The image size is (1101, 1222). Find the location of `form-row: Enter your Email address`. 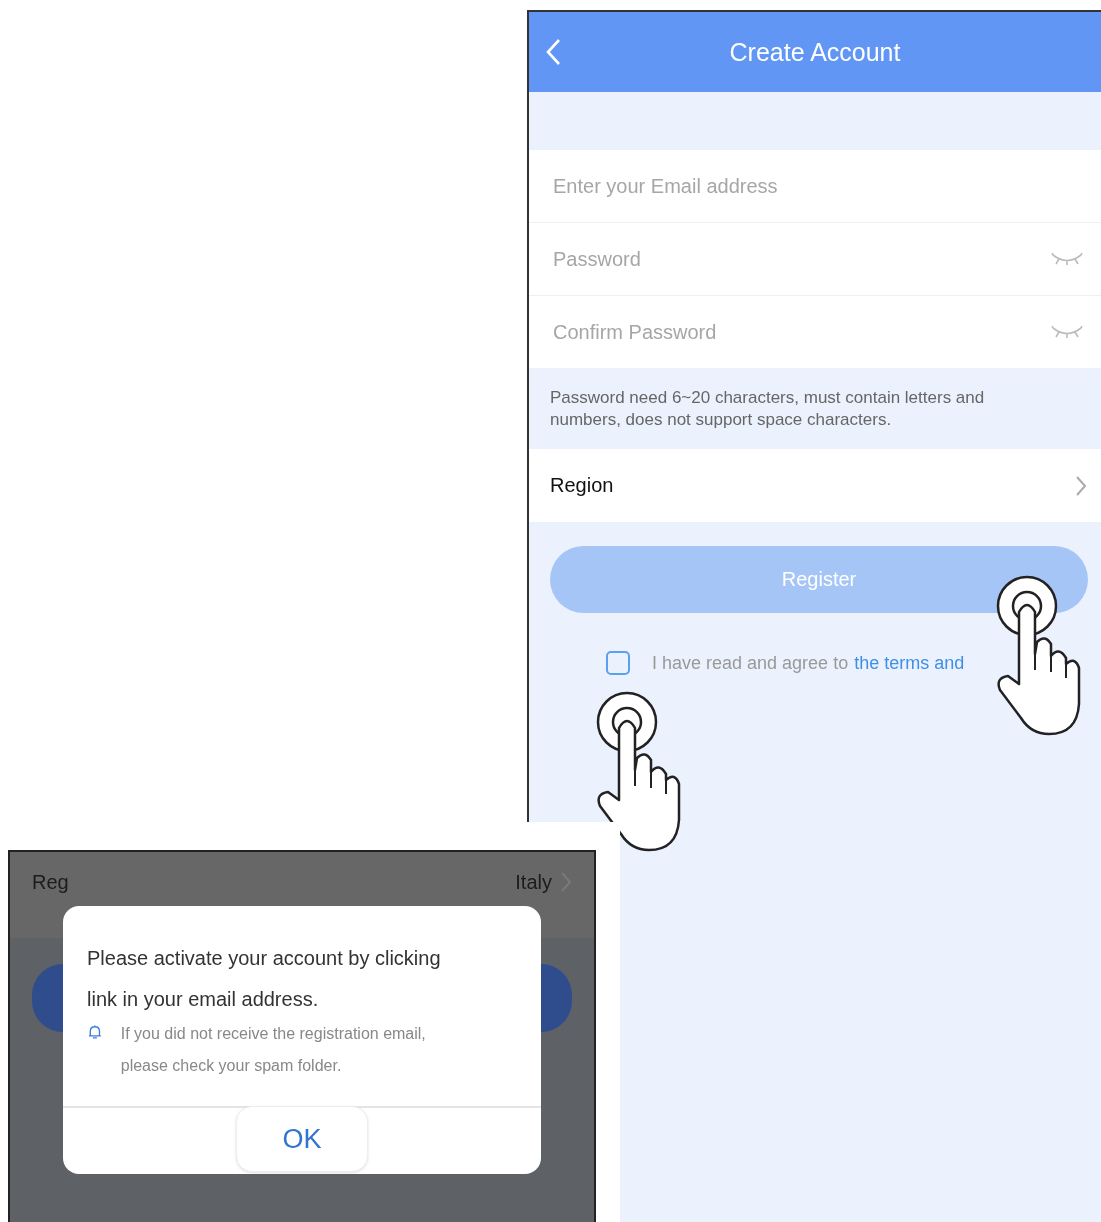

form-row: Enter your Email address is located at coordinates (815, 186).